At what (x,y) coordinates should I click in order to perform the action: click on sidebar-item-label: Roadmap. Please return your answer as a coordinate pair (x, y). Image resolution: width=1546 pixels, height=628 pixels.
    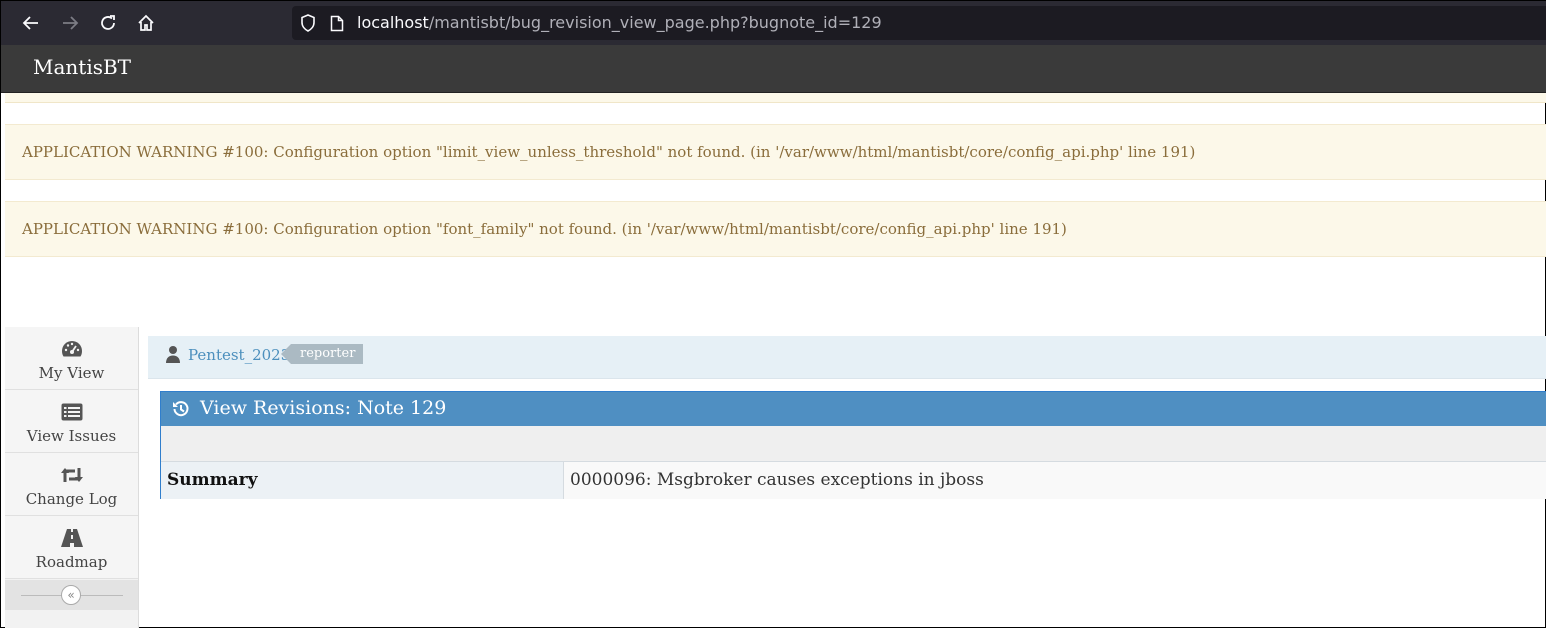
    Looking at the image, I should click on (71, 562).